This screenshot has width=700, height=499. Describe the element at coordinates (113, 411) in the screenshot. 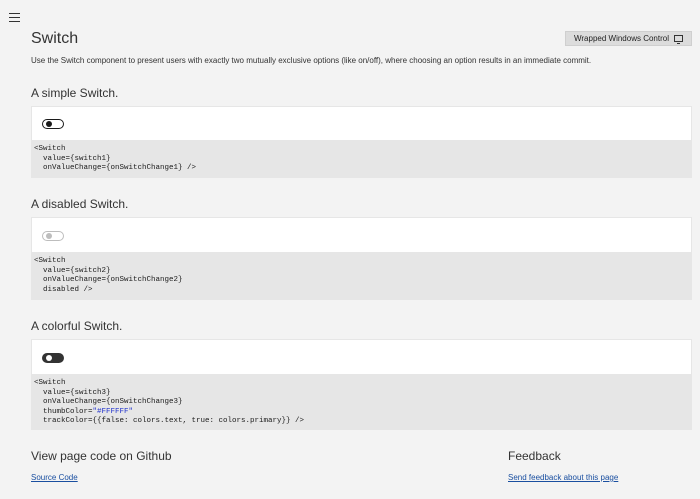

I see `code-string-literal: "#FFFFFF"` at that location.